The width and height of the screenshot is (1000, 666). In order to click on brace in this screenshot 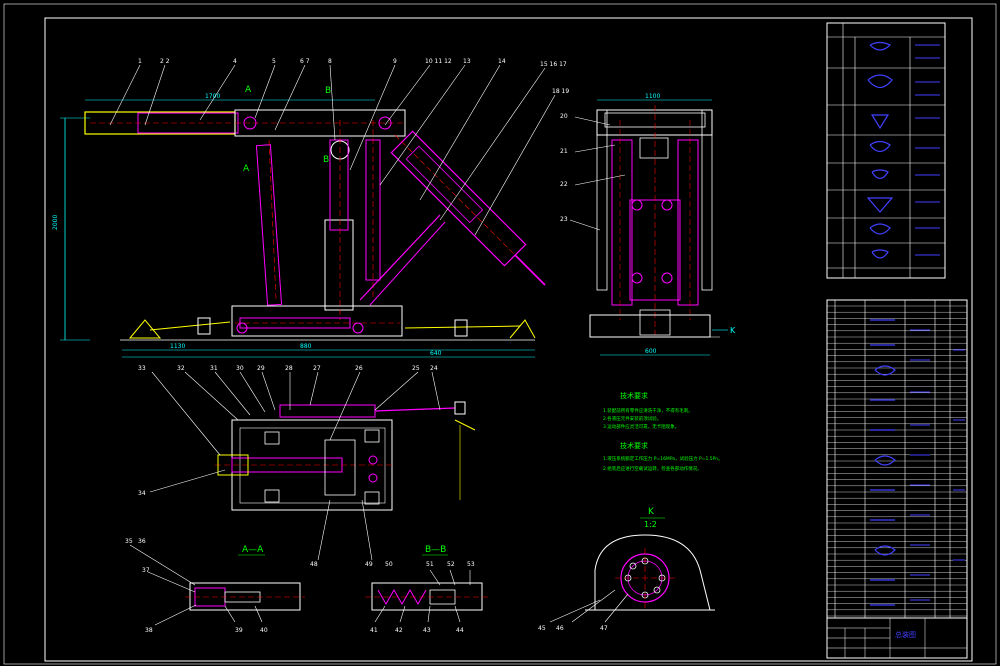, I will do `click(400, 257)`.